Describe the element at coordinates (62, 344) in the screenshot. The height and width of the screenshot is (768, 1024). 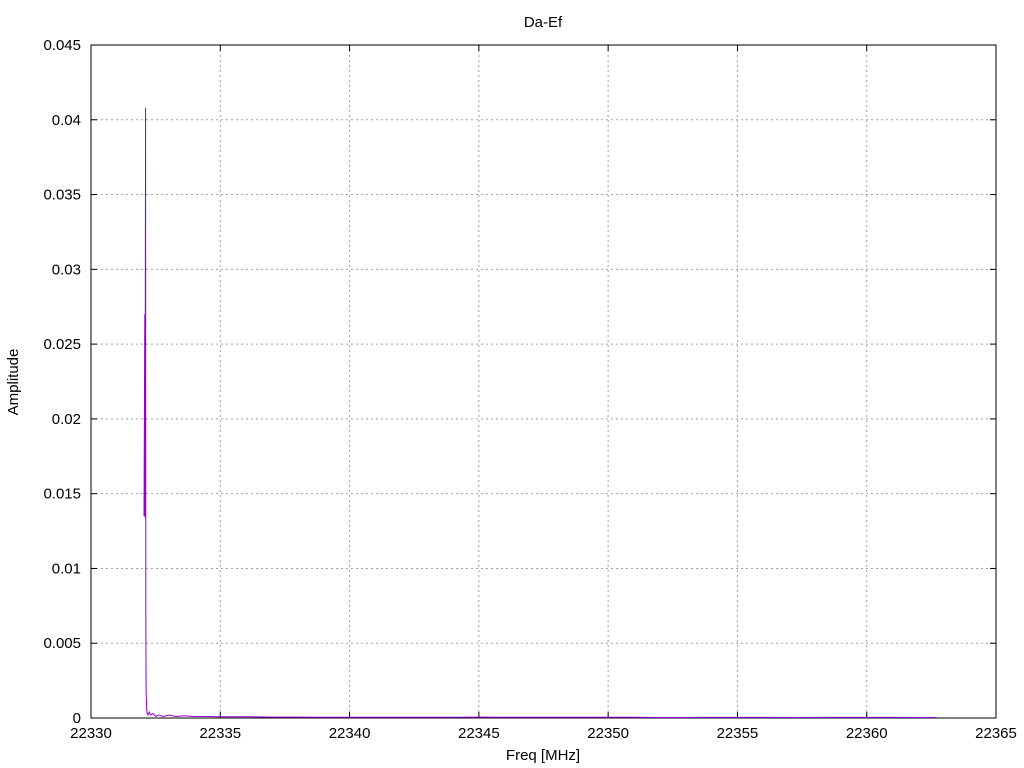
I see `y-tick-label: 0.025` at that location.